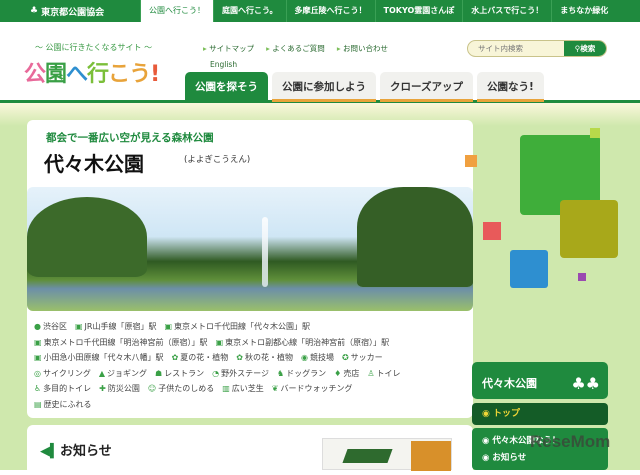 The width and height of the screenshot is (640, 475). I want to click on info-item: ▣ JR山手線「原宿」駅, so click(115, 326).